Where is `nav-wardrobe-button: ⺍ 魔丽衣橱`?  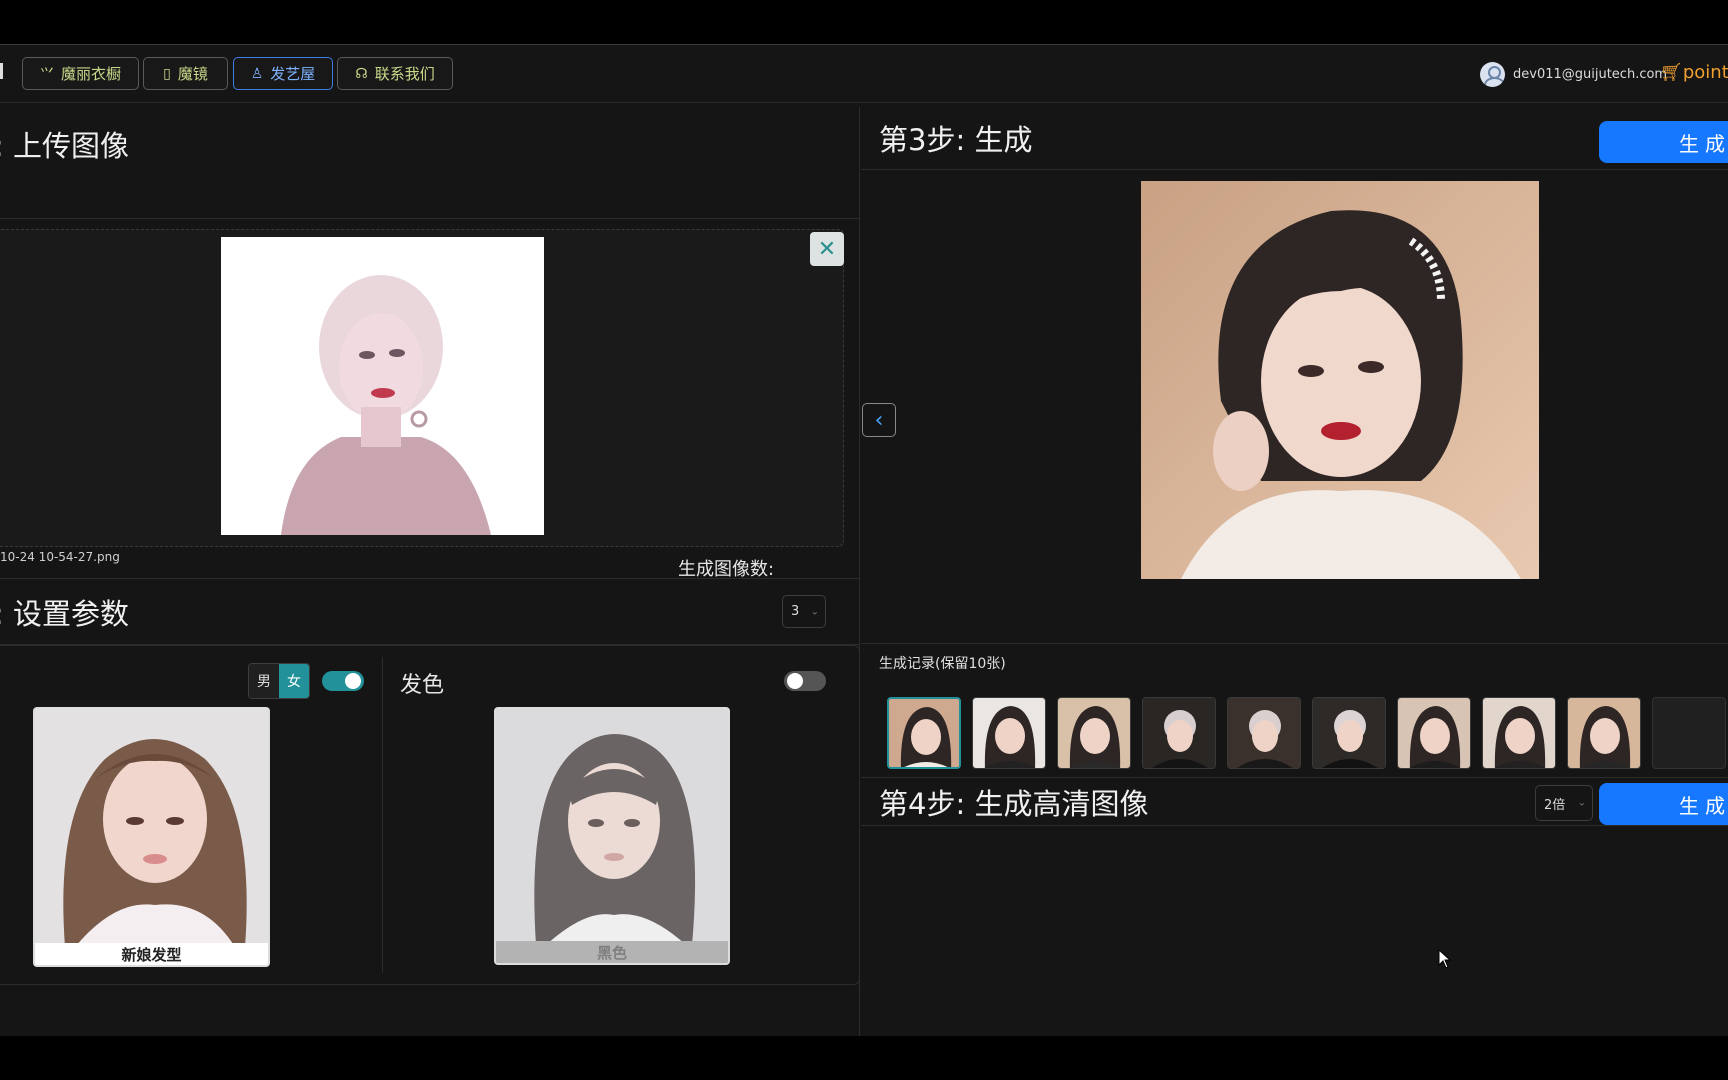
nav-wardrobe-button: ⺍ 魔丽衣橱 is located at coordinates (80, 73).